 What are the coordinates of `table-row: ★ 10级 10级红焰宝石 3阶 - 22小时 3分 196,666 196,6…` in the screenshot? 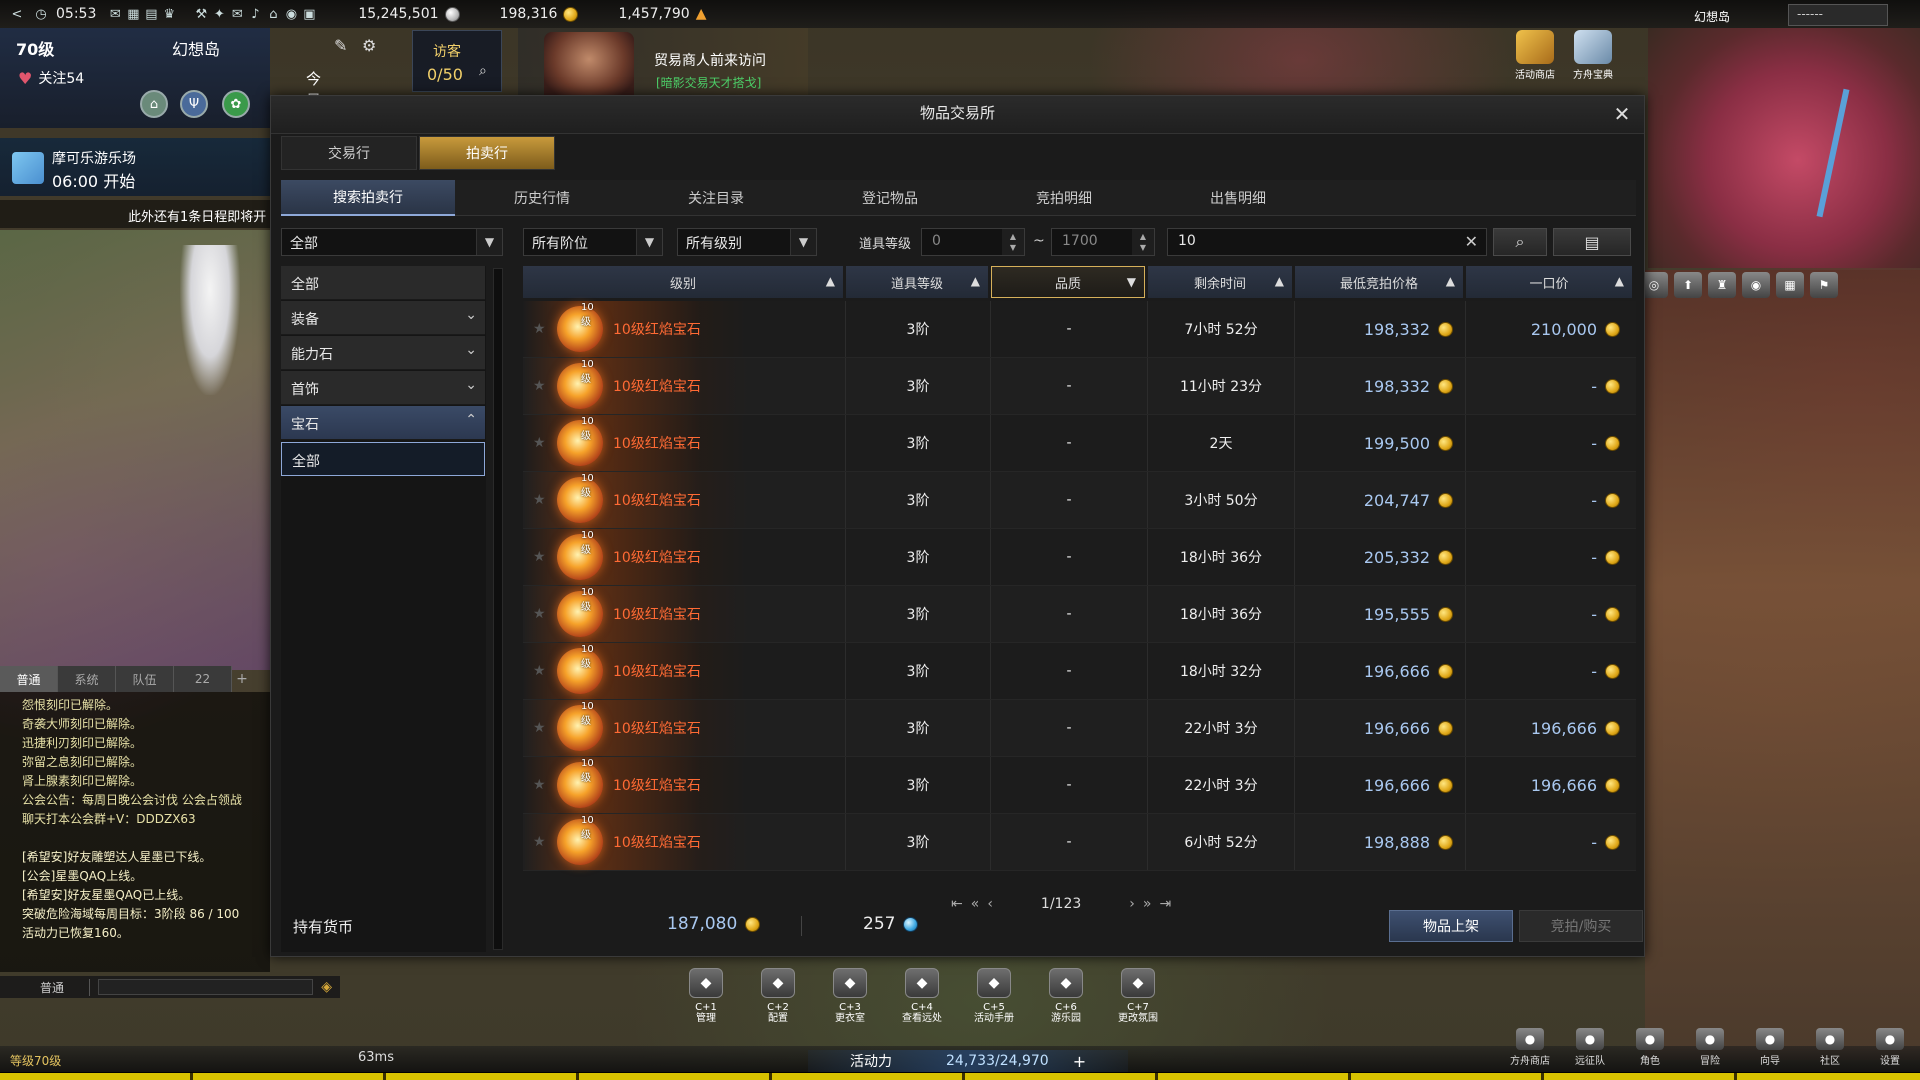 It's located at (1079, 728).